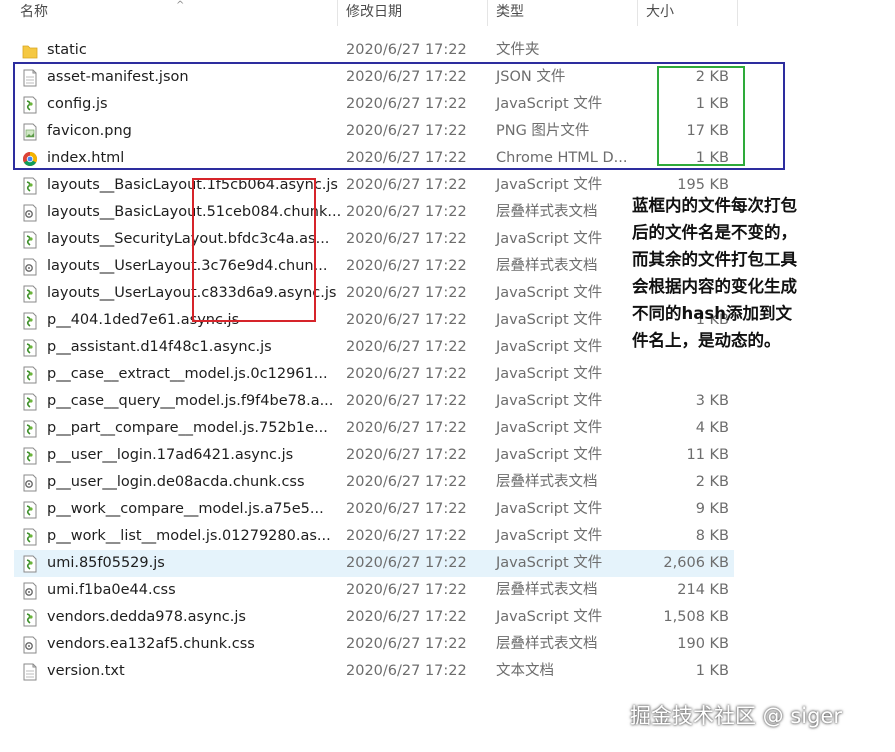  What do you see at coordinates (159, 347) in the screenshot?
I see `file-name: p__assistant.d14f48c1.async.js` at bounding box center [159, 347].